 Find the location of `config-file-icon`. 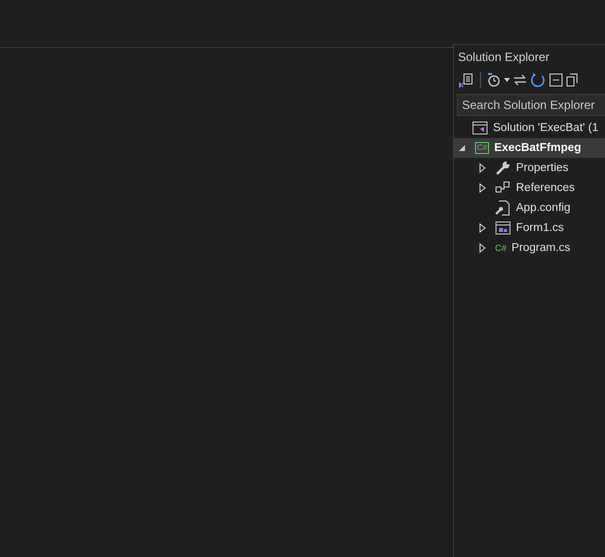

config-file-icon is located at coordinates (503, 208).